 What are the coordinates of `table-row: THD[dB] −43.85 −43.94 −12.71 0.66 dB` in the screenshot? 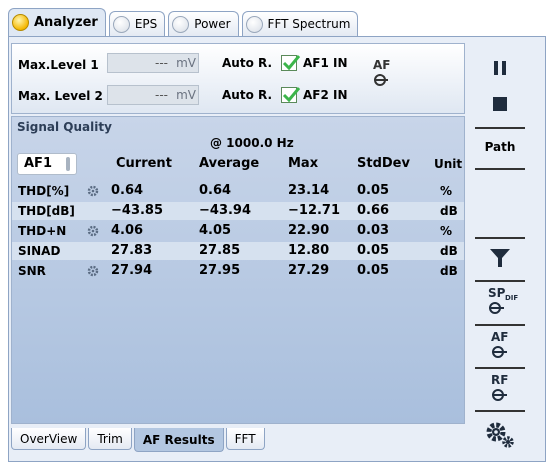 It's located at (238, 211).